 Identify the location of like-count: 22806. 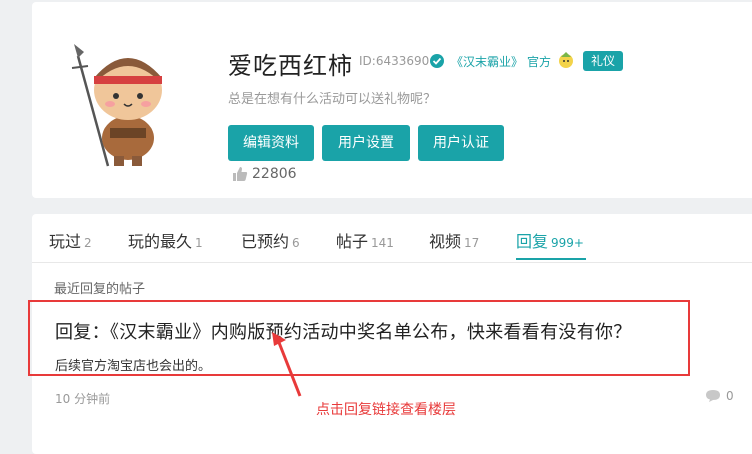
(274, 174).